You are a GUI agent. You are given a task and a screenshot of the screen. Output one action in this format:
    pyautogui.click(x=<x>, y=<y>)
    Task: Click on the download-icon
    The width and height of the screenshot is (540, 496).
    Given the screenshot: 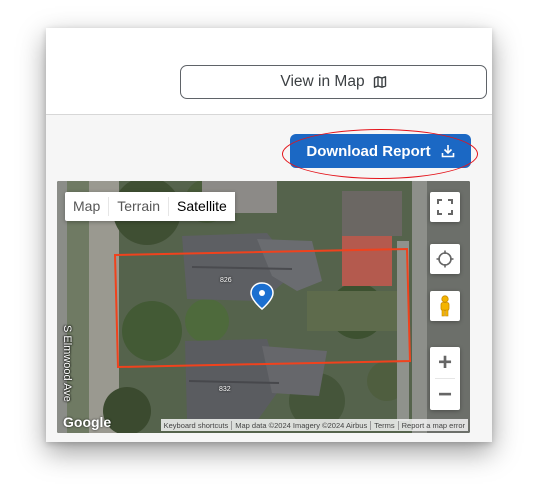 What is the action you would take?
    pyautogui.click(x=448, y=151)
    